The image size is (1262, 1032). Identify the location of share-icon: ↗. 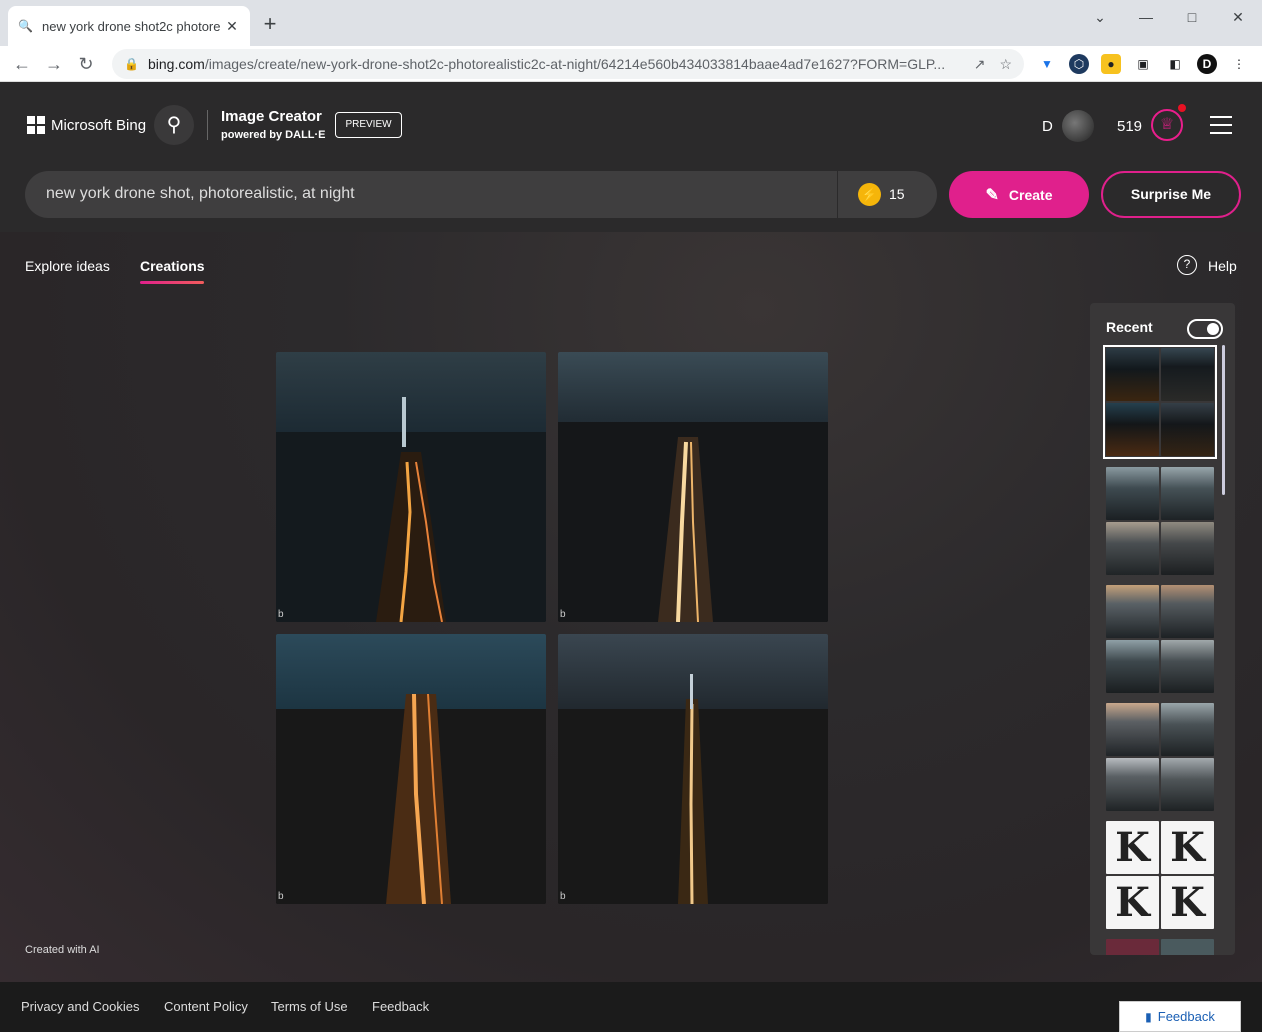
(980, 64).